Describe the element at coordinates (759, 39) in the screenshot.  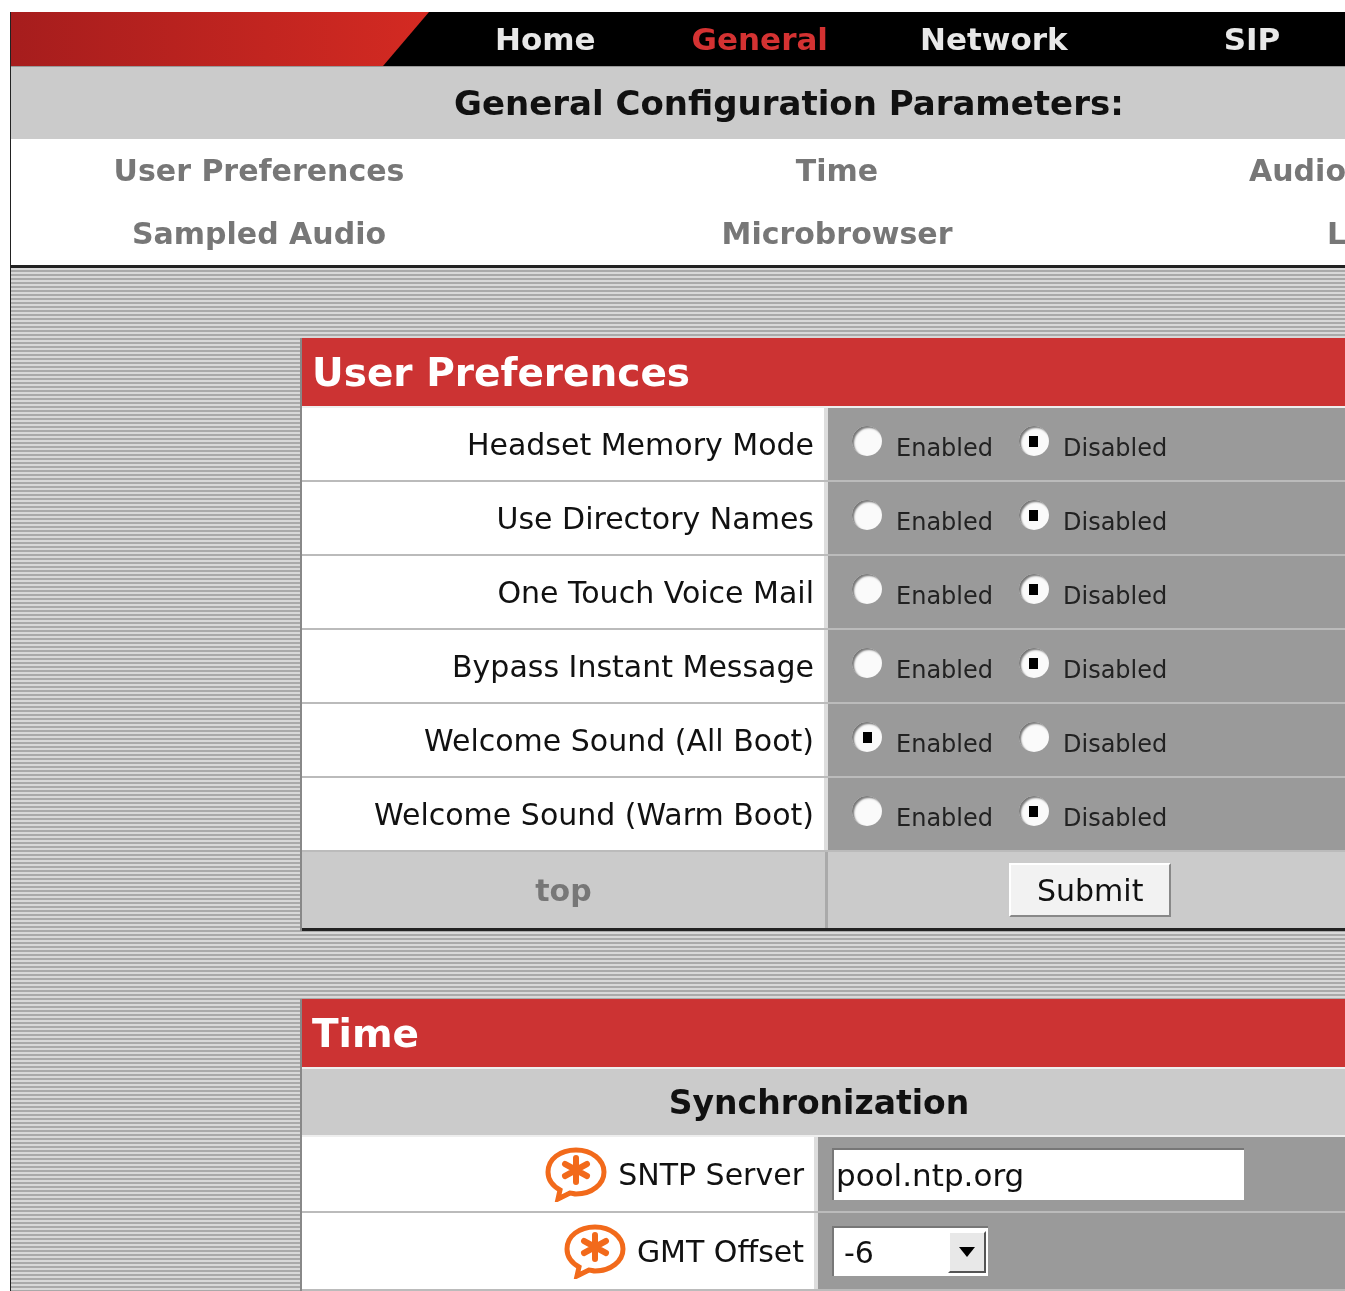
I see `nav-link: General` at that location.